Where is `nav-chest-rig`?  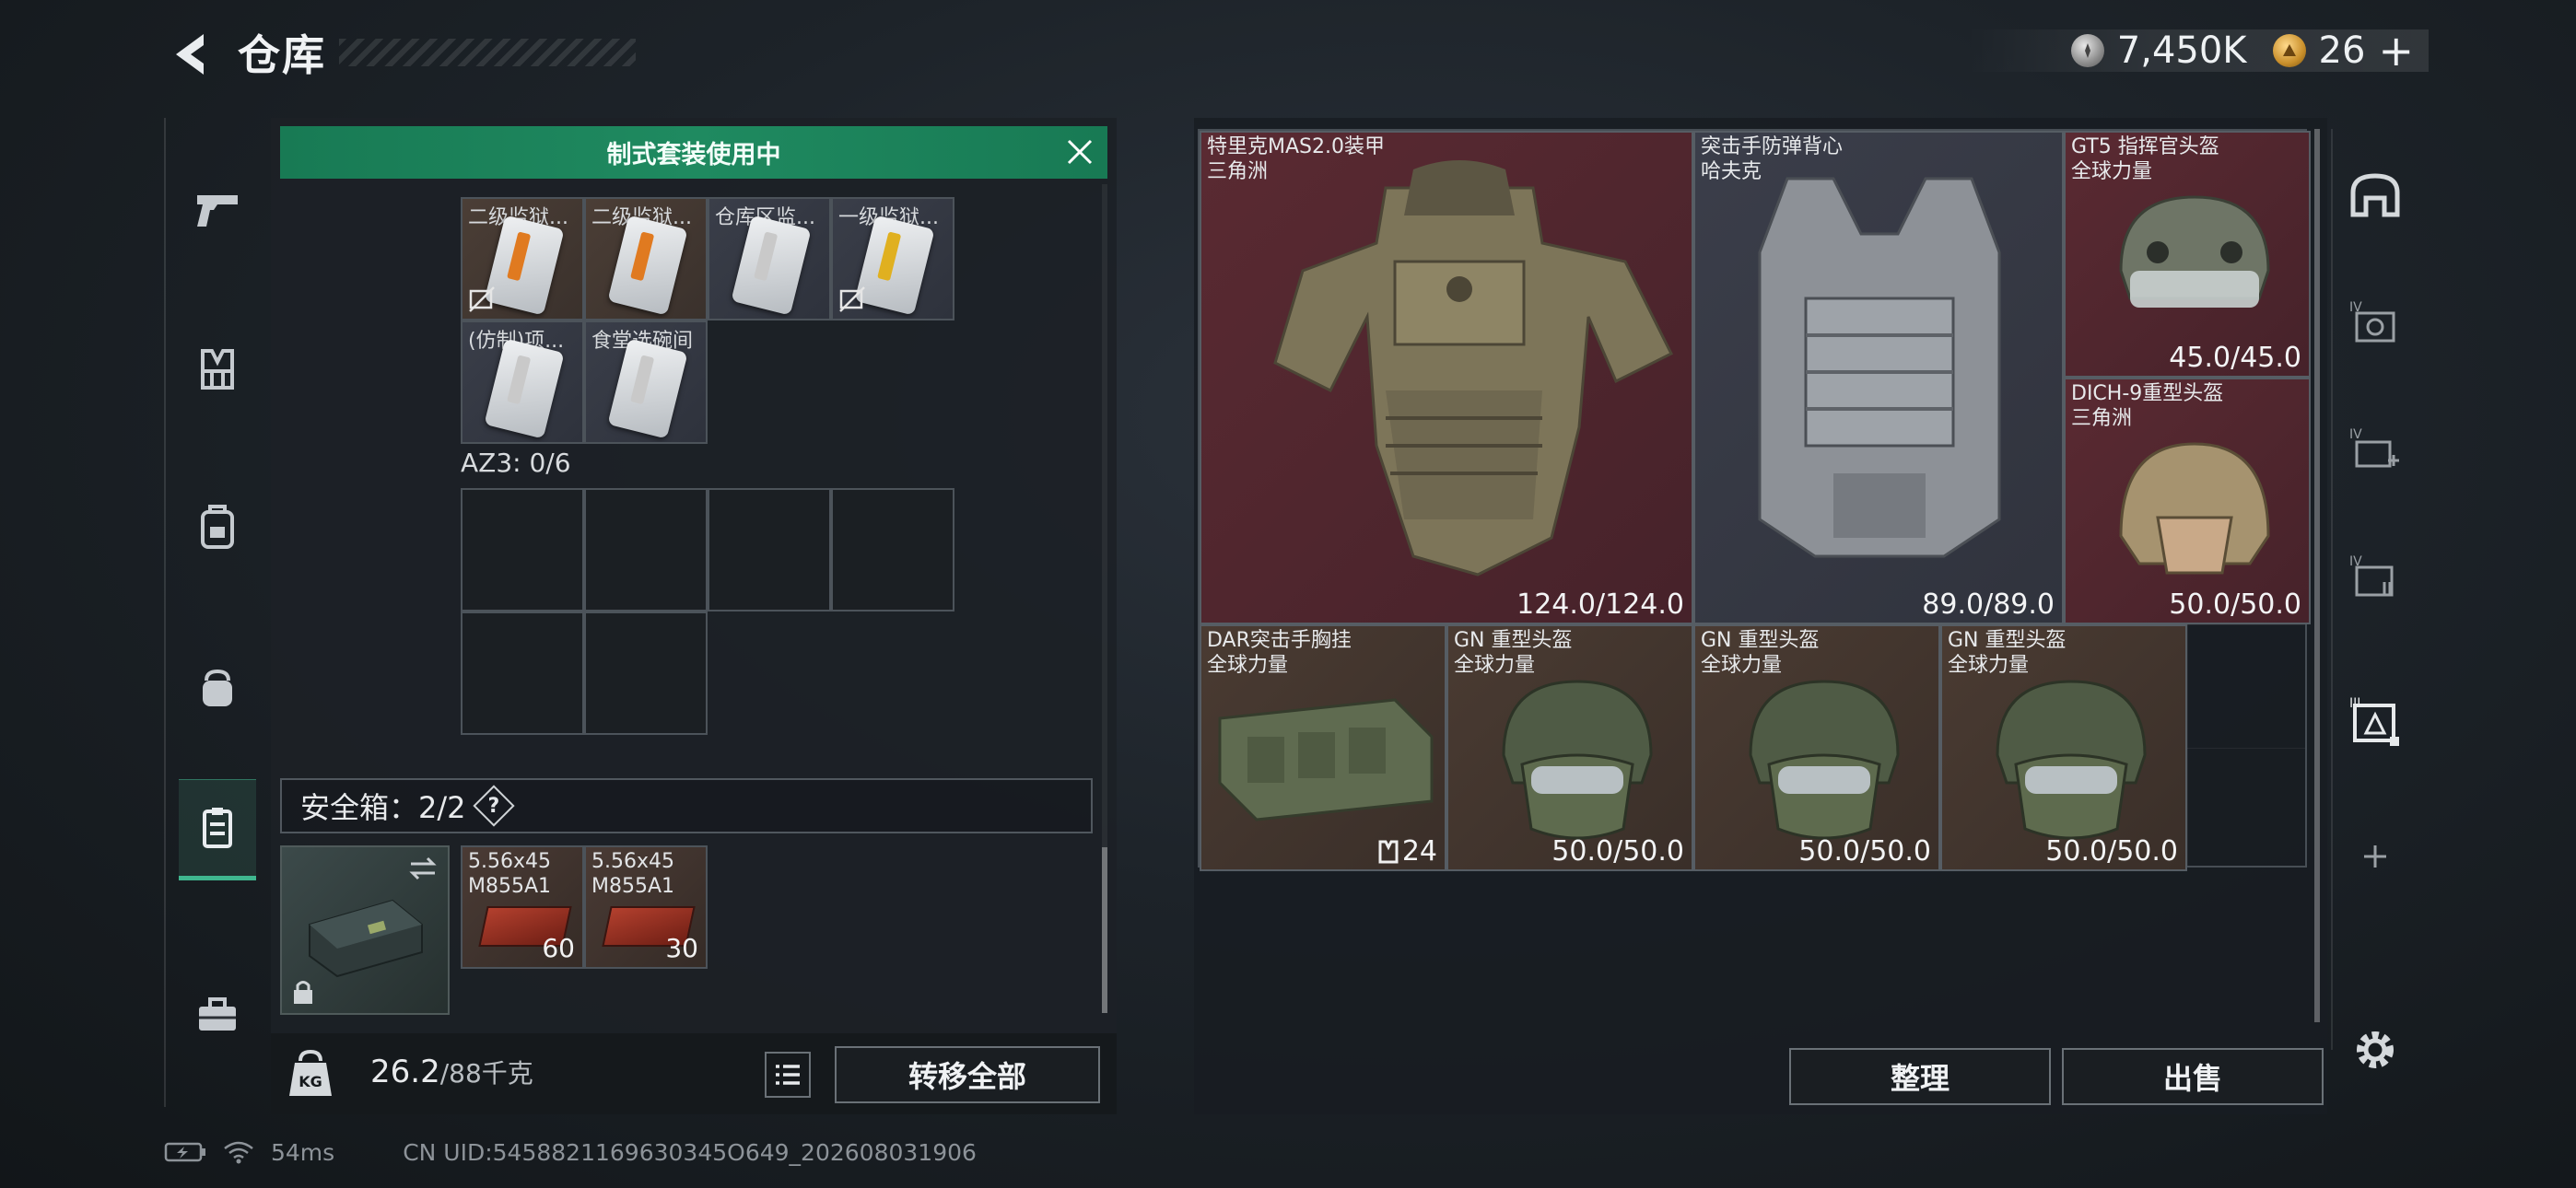 nav-chest-rig is located at coordinates (217, 369).